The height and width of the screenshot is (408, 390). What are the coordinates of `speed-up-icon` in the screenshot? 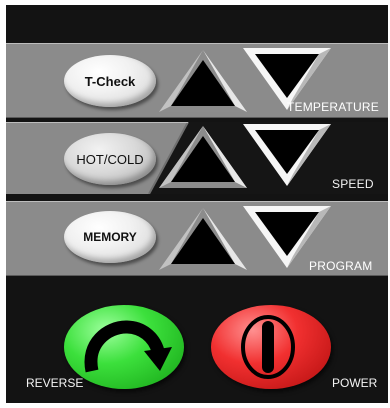 It's located at (203, 157).